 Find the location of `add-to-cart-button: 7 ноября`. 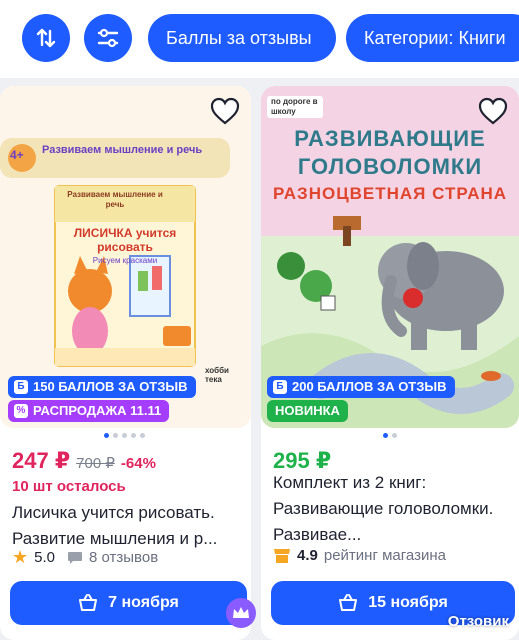

add-to-cart-button: 7 ноября is located at coordinates (128, 603).